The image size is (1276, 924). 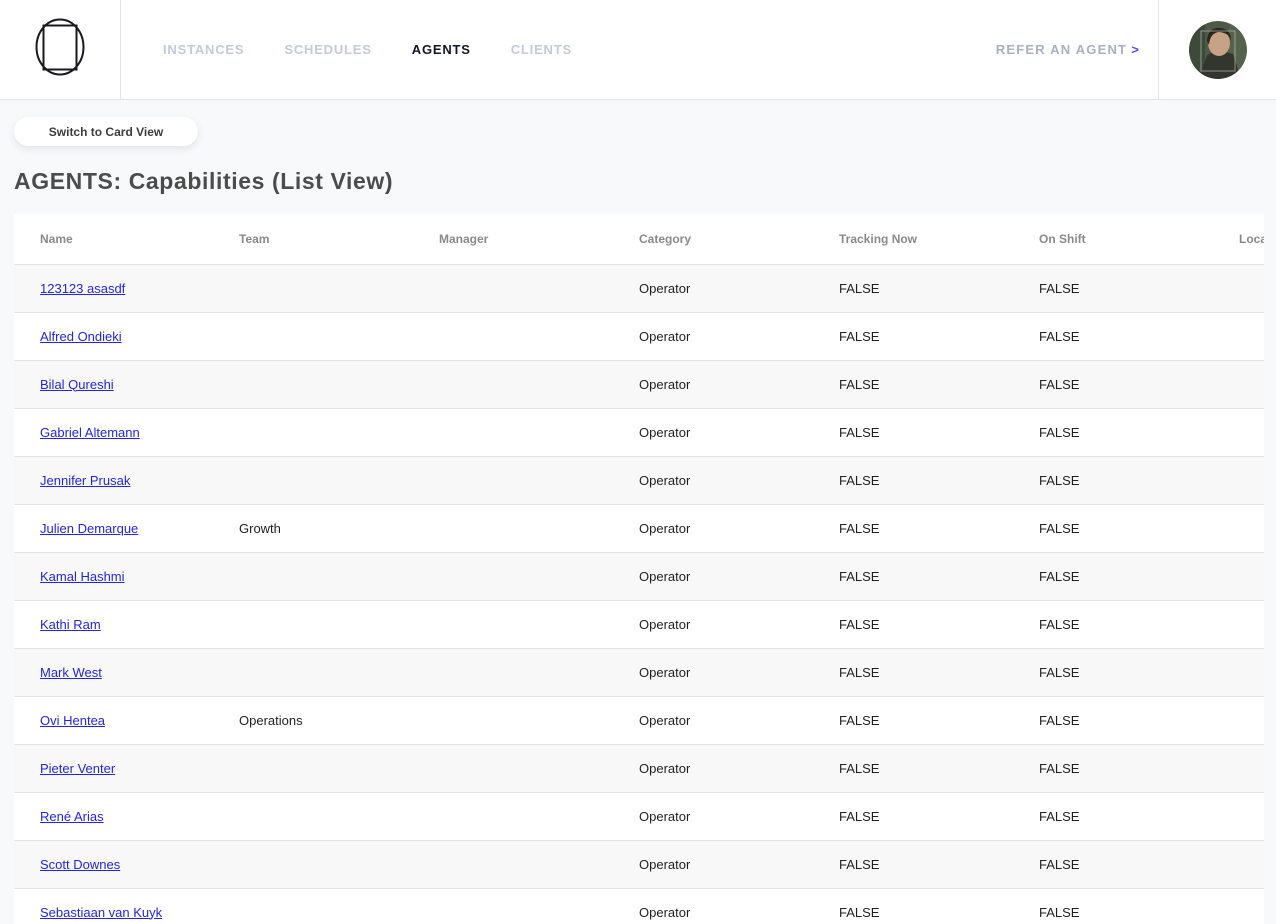 What do you see at coordinates (513, 239) in the screenshot?
I see `column-header-manager: Manager` at bounding box center [513, 239].